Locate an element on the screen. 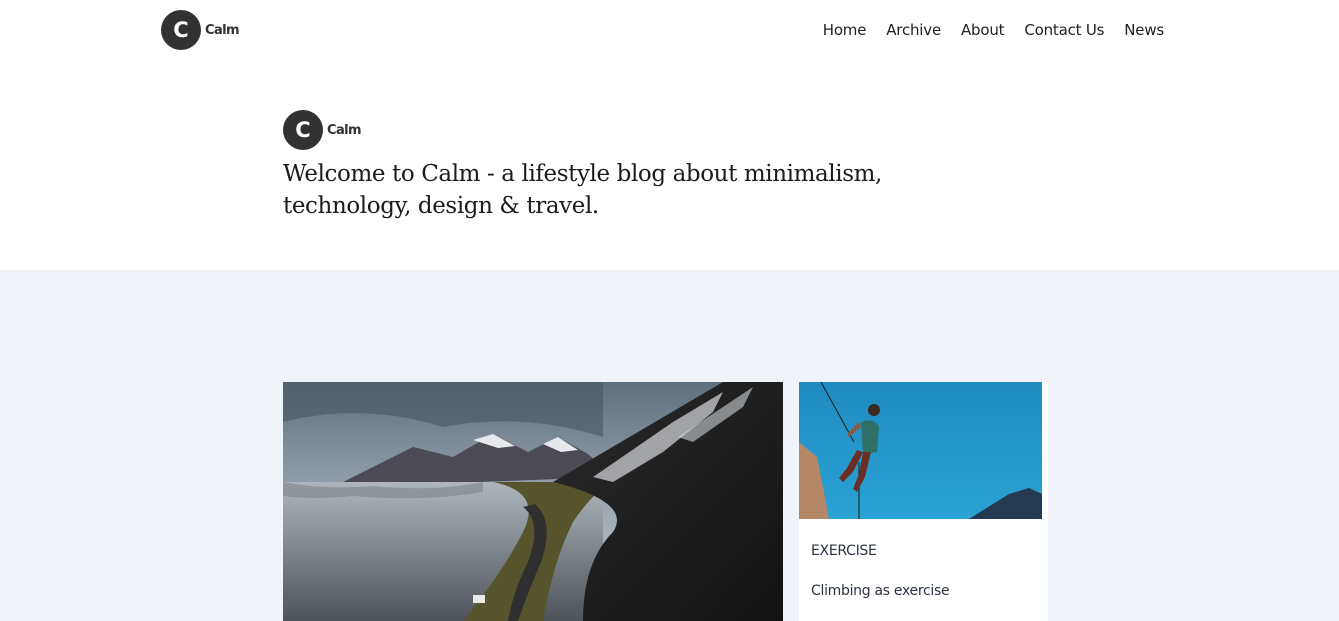  hero-logo-wordmark: Calm is located at coordinates (344, 130).